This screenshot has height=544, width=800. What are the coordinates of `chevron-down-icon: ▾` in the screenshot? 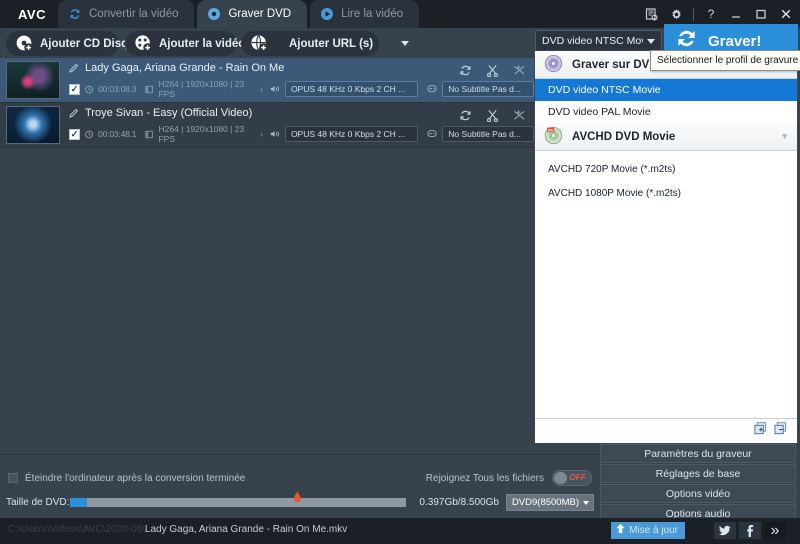 It's located at (784, 136).